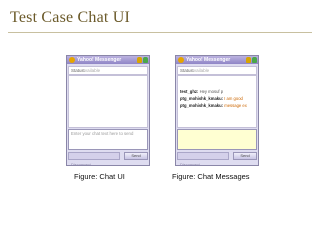 Image resolution: width=320 pixels, height=240 pixels. What do you see at coordinates (102, 133) in the screenshot?
I see `compose-placeholder: Enter your chat text here to send` at bounding box center [102, 133].